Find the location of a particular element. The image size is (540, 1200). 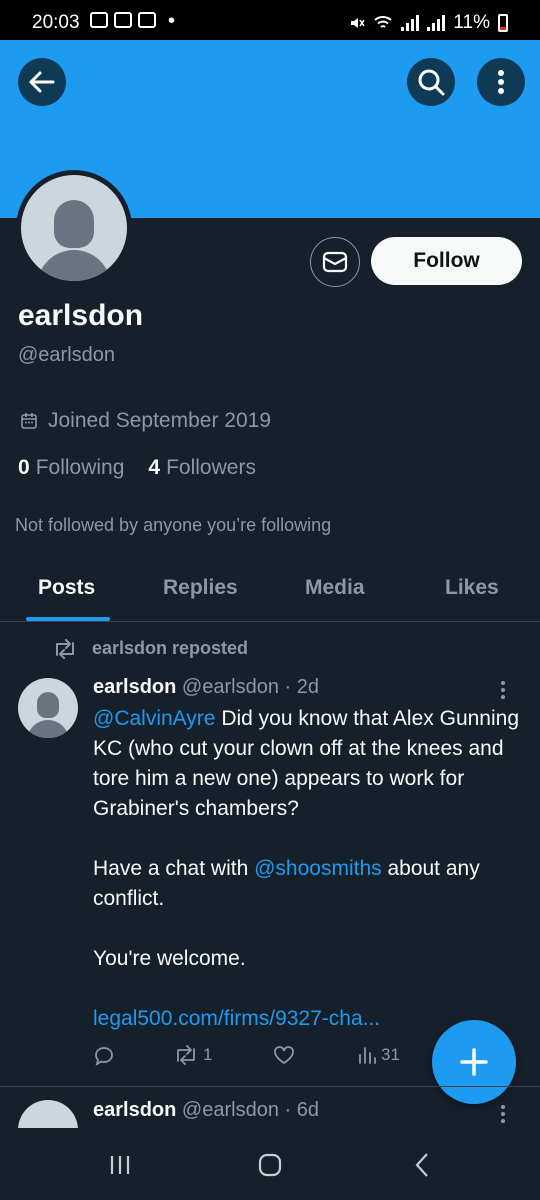

envelope-icon is located at coordinates (335, 262).